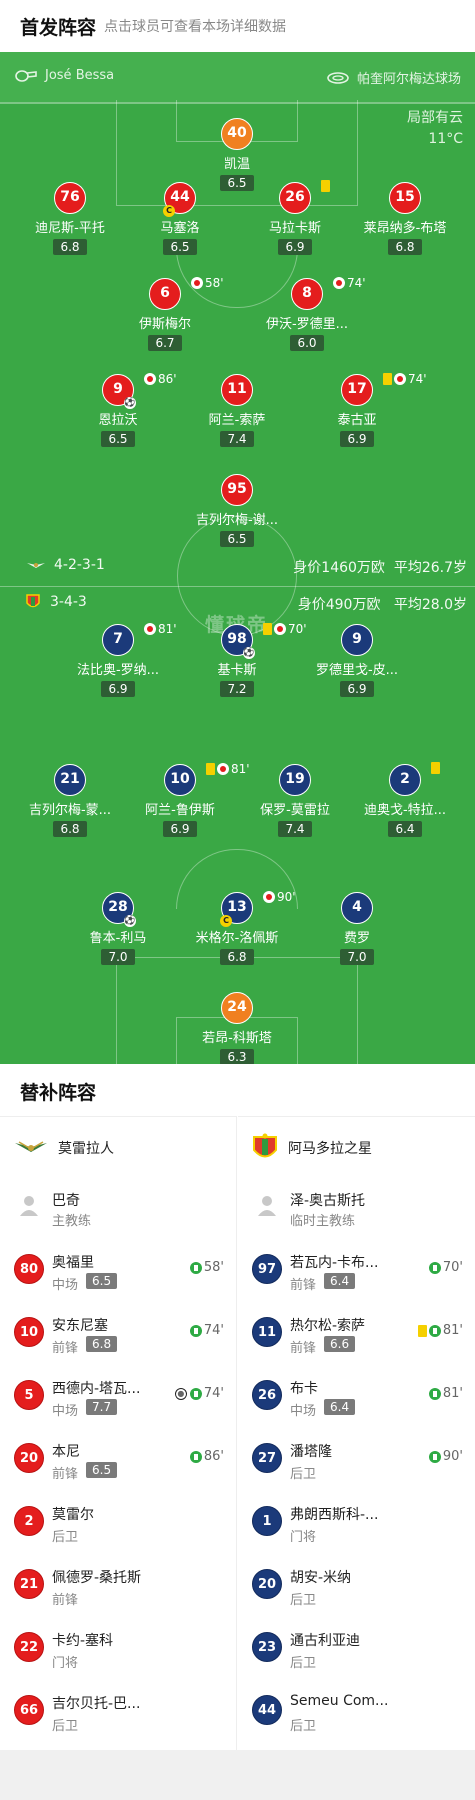  Describe the element at coordinates (321, 1578) in the screenshot. I see `player-name: 胡安-米纳` at that location.